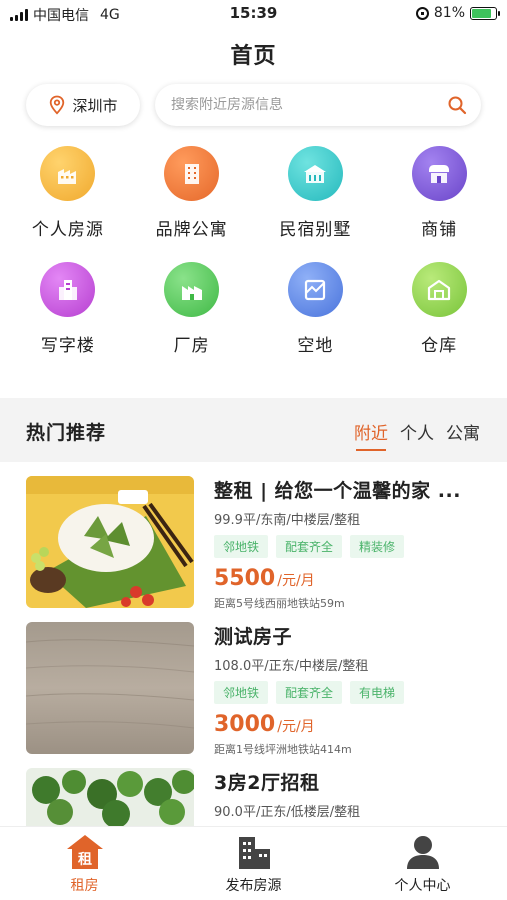  I want to click on status-right: 81%, so click(457, 13).